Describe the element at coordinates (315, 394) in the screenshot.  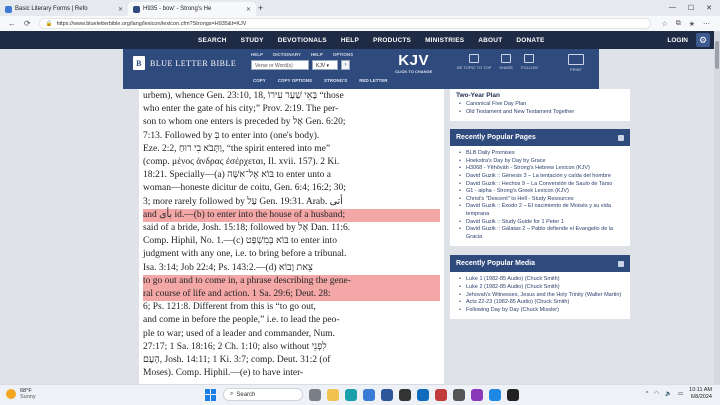
I see `task-view-icon` at that location.